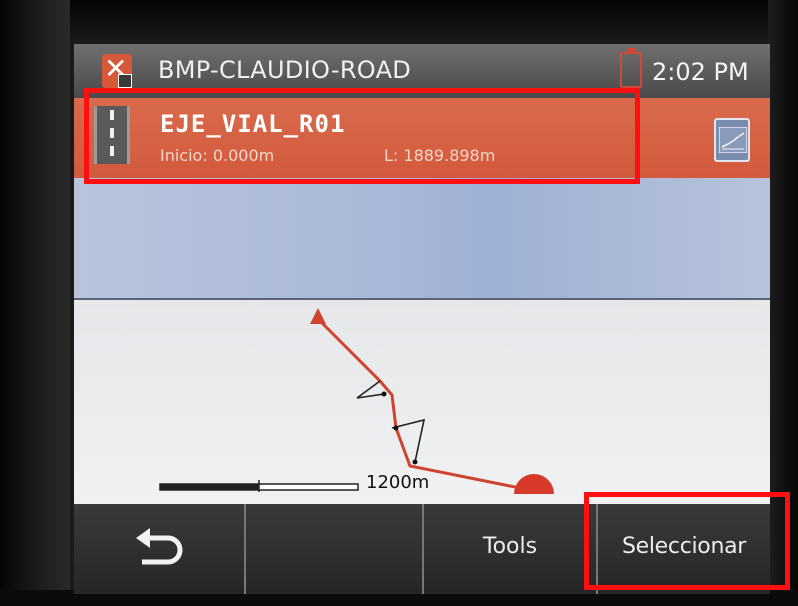 The height and width of the screenshot is (606, 798). Describe the element at coordinates (684, 546) in the screenshot. I see `select-button-label: Seleccionar` at that location.